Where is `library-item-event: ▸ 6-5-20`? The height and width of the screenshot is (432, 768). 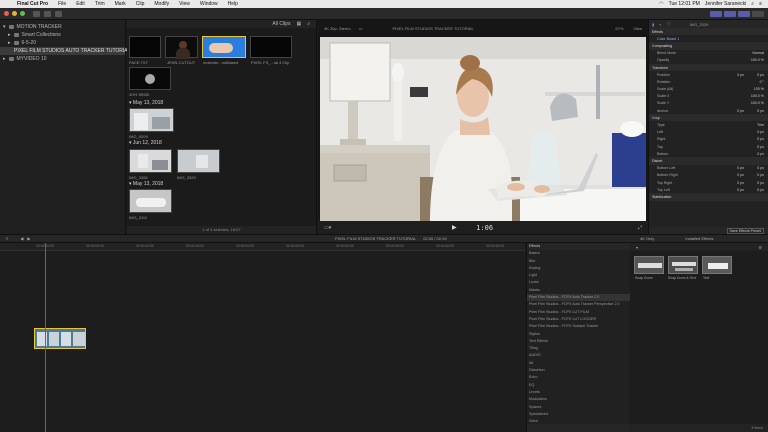 library-item-event: ▸ 6-5-20 is located at coordinates (62, 43).